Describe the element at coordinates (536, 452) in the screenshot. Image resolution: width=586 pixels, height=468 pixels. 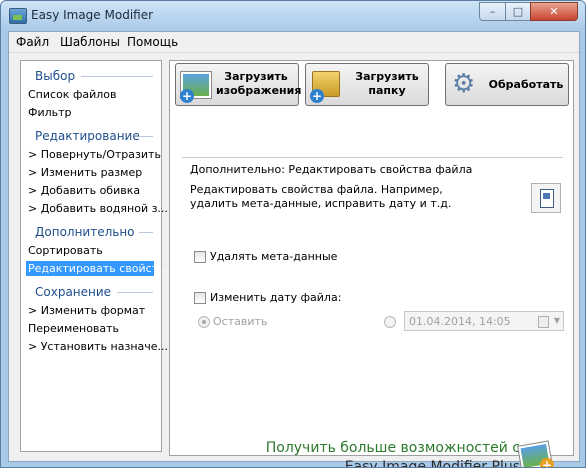
I see `plus-upgrade-icon: +` at that location.